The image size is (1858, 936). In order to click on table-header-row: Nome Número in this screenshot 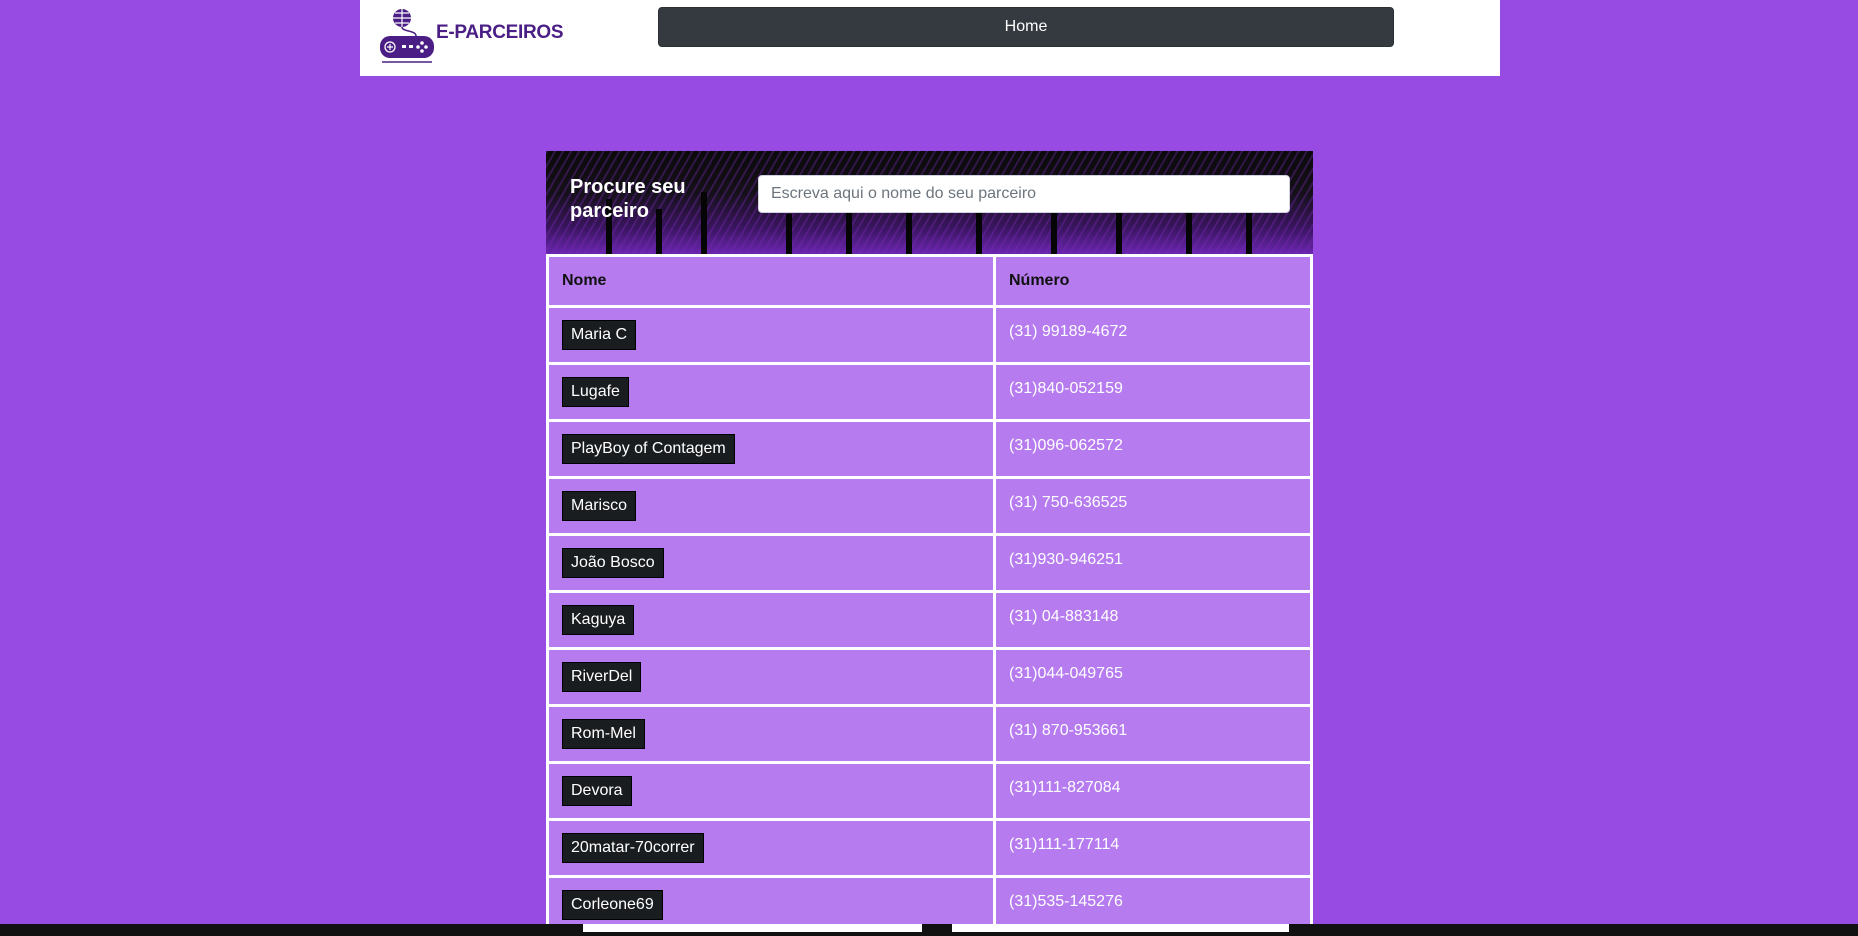, I will do `click(929, 281)`.